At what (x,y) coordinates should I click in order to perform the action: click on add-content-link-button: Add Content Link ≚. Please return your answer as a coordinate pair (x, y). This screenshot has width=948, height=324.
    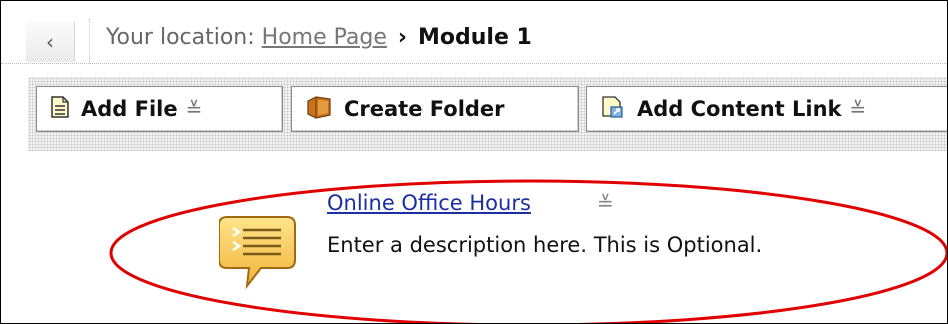
    Looking at the image, I should click on (766, 109).